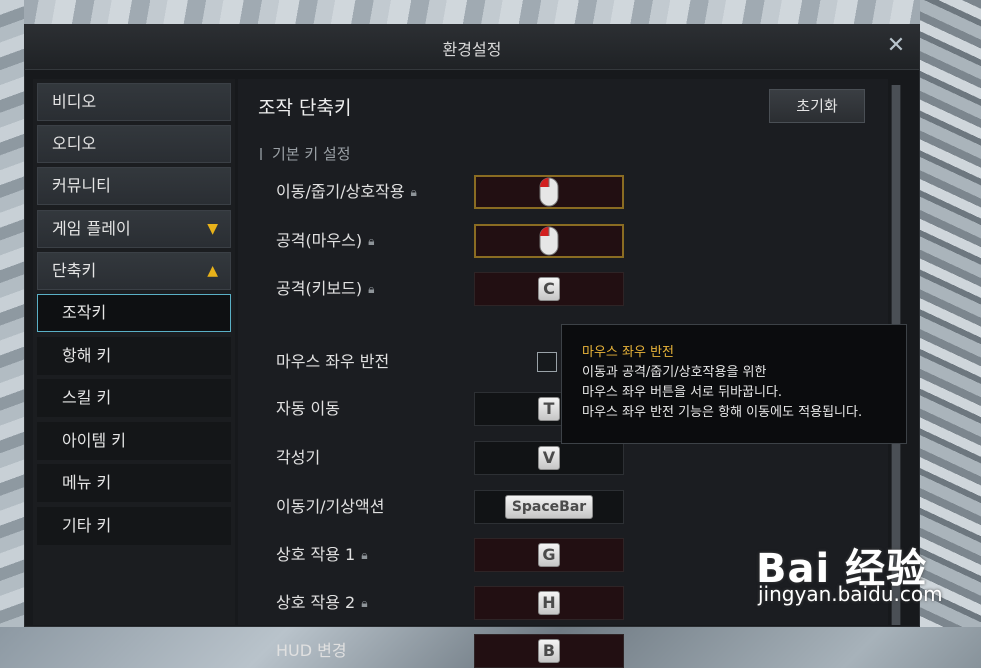 The height and width of the screenshot is (668, 981). Describe the element at coordinates (134, 398) in the screenshot. I see `sidebar-item-skill-keys: 스킬 키` at that location.